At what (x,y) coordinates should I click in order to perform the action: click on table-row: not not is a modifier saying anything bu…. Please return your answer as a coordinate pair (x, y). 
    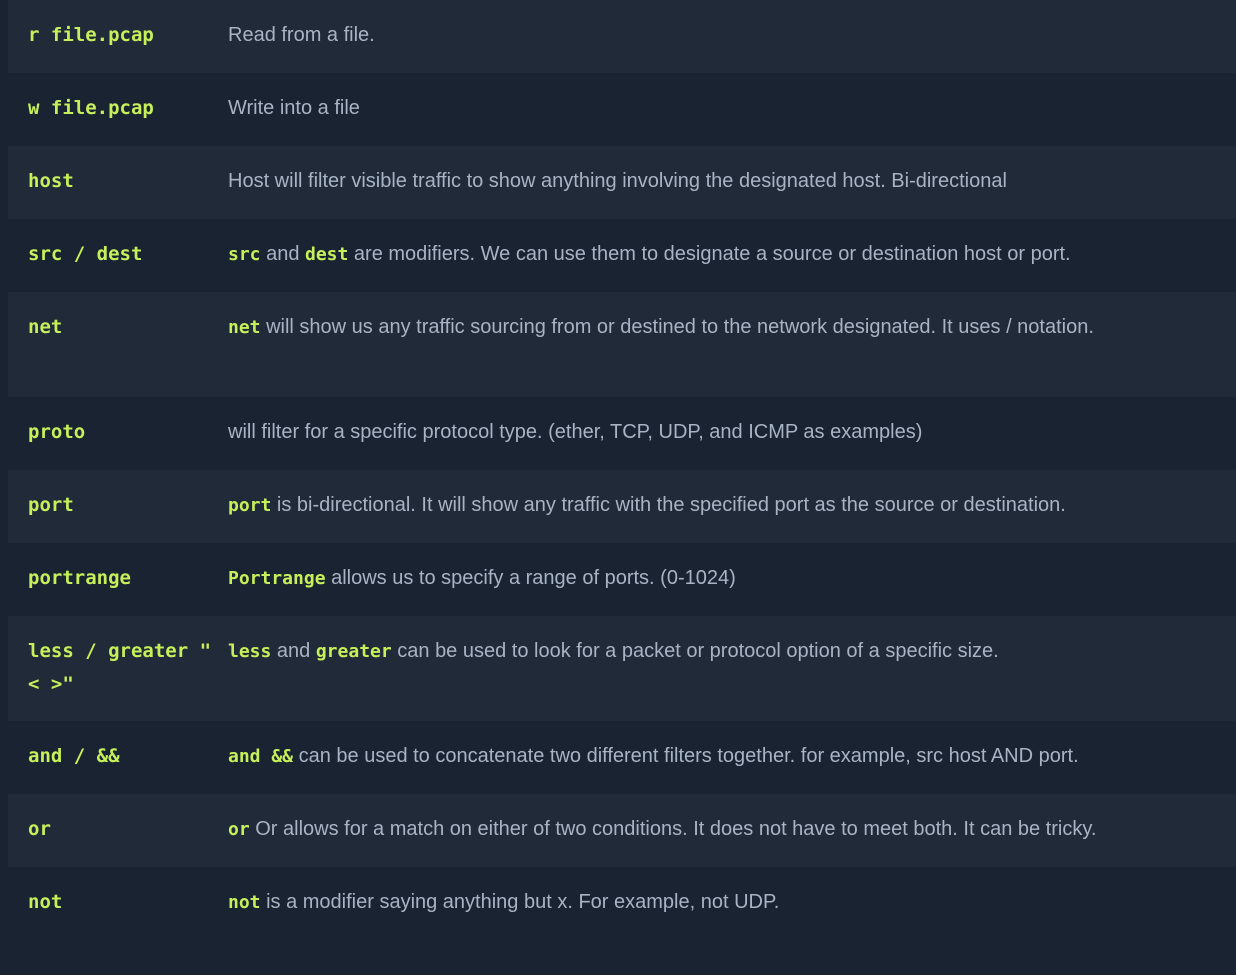
    Looking at the image, I should click on (622, 903).